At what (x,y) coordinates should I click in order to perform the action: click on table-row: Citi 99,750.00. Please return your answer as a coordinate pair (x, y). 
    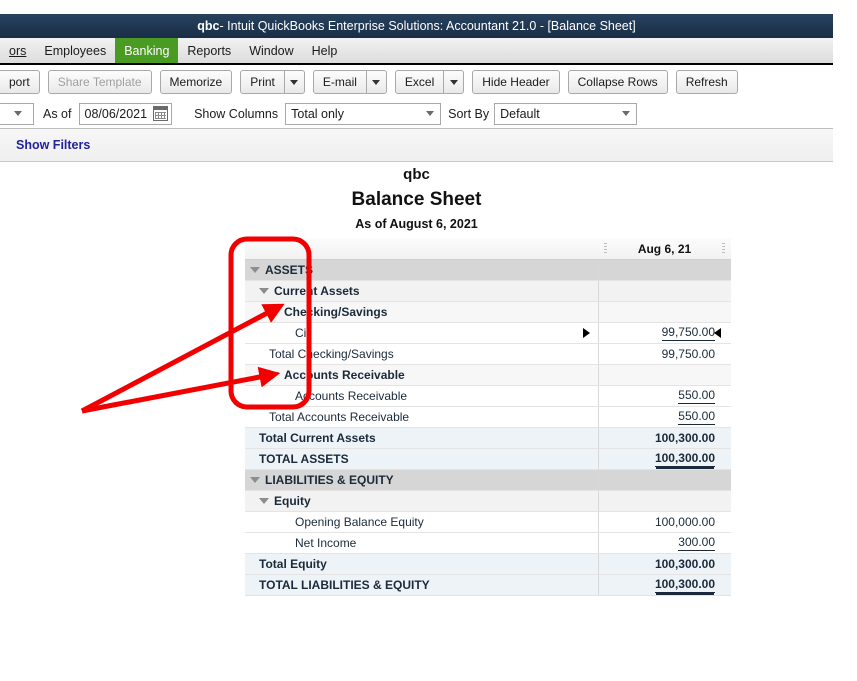
    Looking at the image, I should click on (488, 333).